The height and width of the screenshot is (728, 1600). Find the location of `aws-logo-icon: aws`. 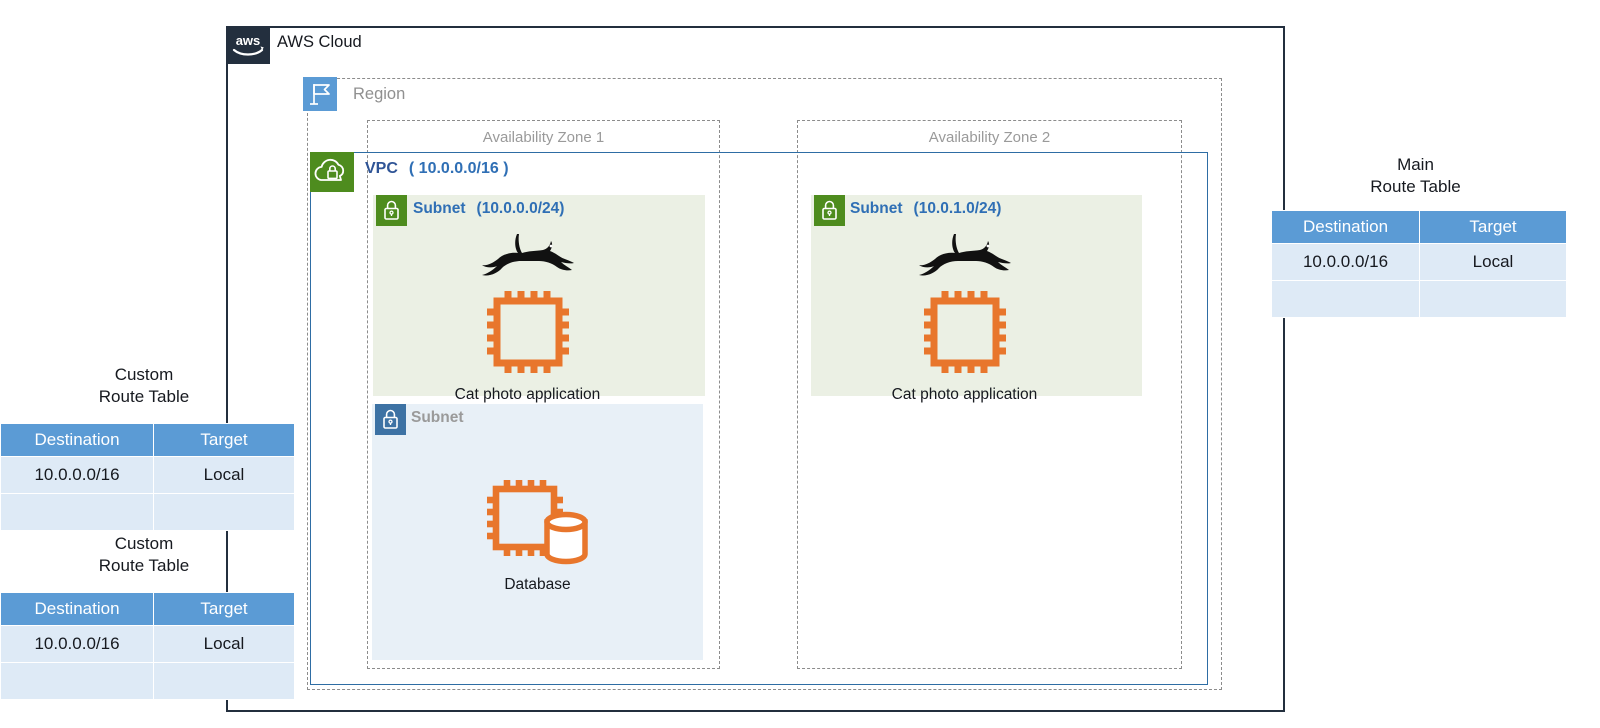

aws-logo-icon: aws is located at coordinates (248, 45).